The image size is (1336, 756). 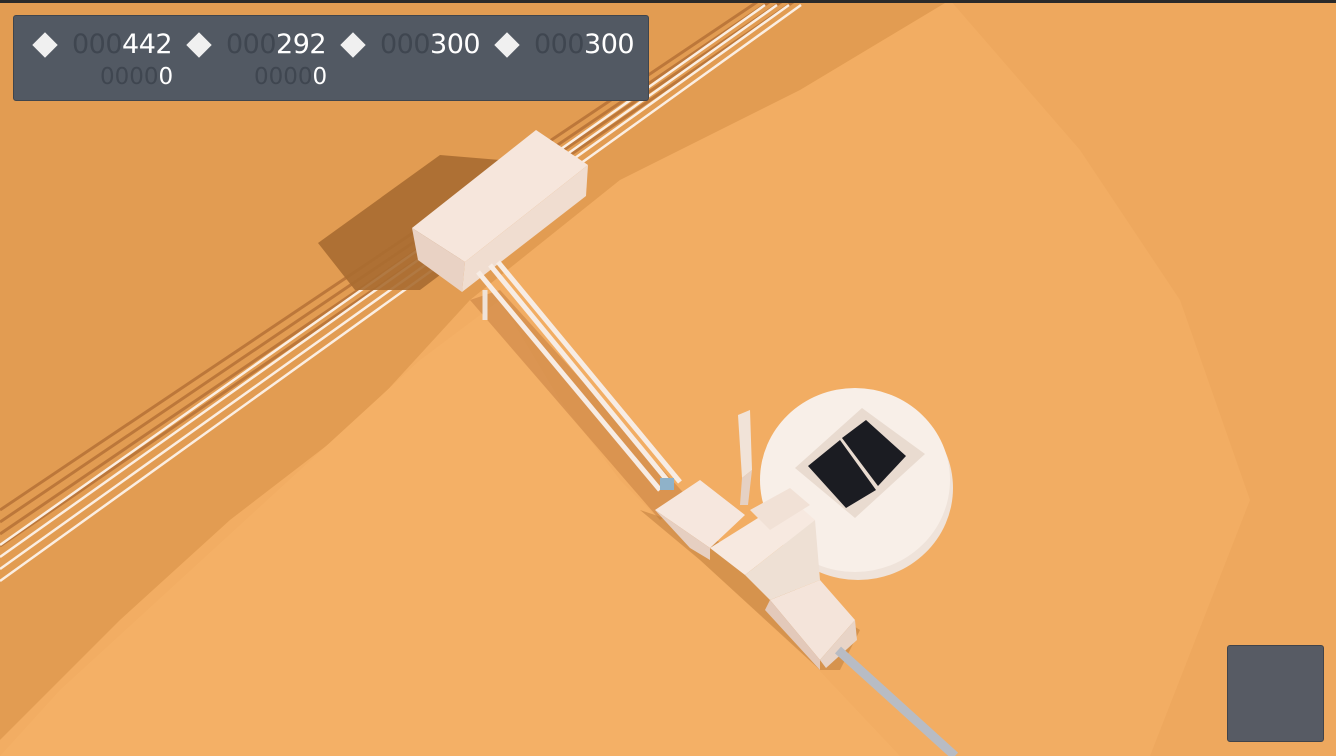 What do you see at coordinates (122, 44) in the screenshot?
I see `resource-value: 000442` at bounding box center [122, 44].